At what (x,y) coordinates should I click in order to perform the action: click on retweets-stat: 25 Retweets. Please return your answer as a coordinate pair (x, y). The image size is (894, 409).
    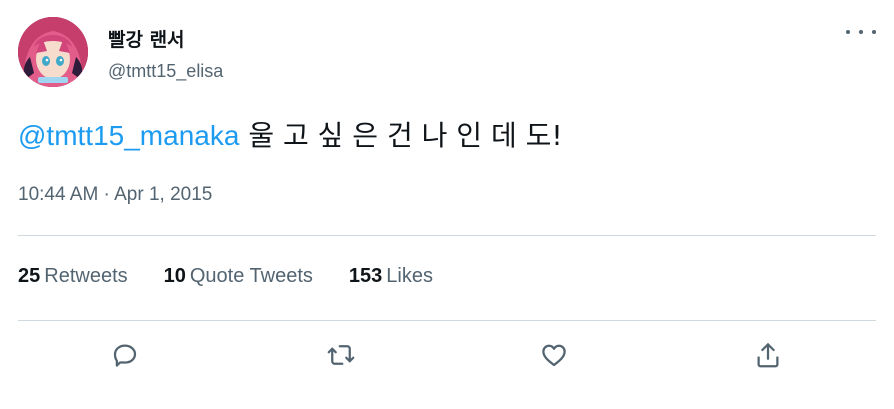
    Looking at the image, I should click on (73, 276).